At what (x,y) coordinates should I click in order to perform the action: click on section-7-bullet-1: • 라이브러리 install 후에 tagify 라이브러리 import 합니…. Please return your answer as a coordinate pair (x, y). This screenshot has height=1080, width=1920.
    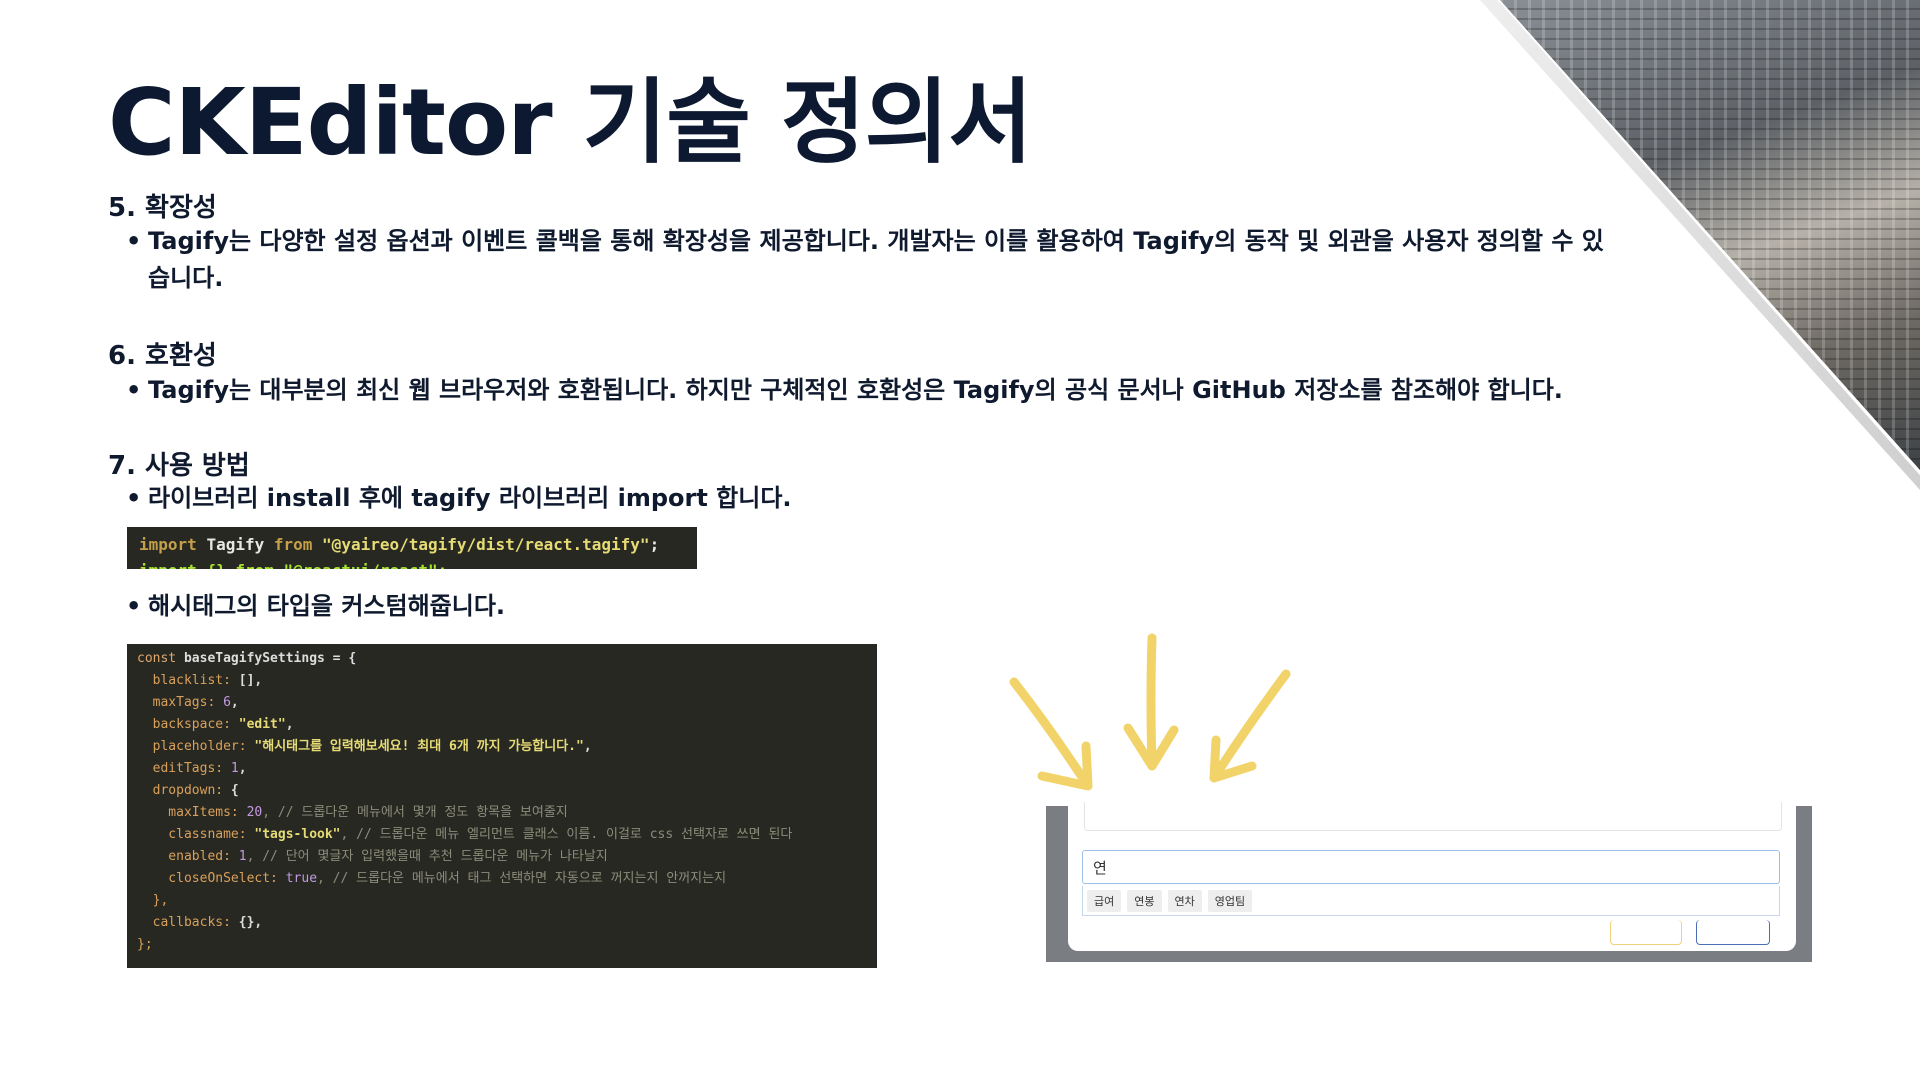
    Looking at the image, I should click on (459, 498).